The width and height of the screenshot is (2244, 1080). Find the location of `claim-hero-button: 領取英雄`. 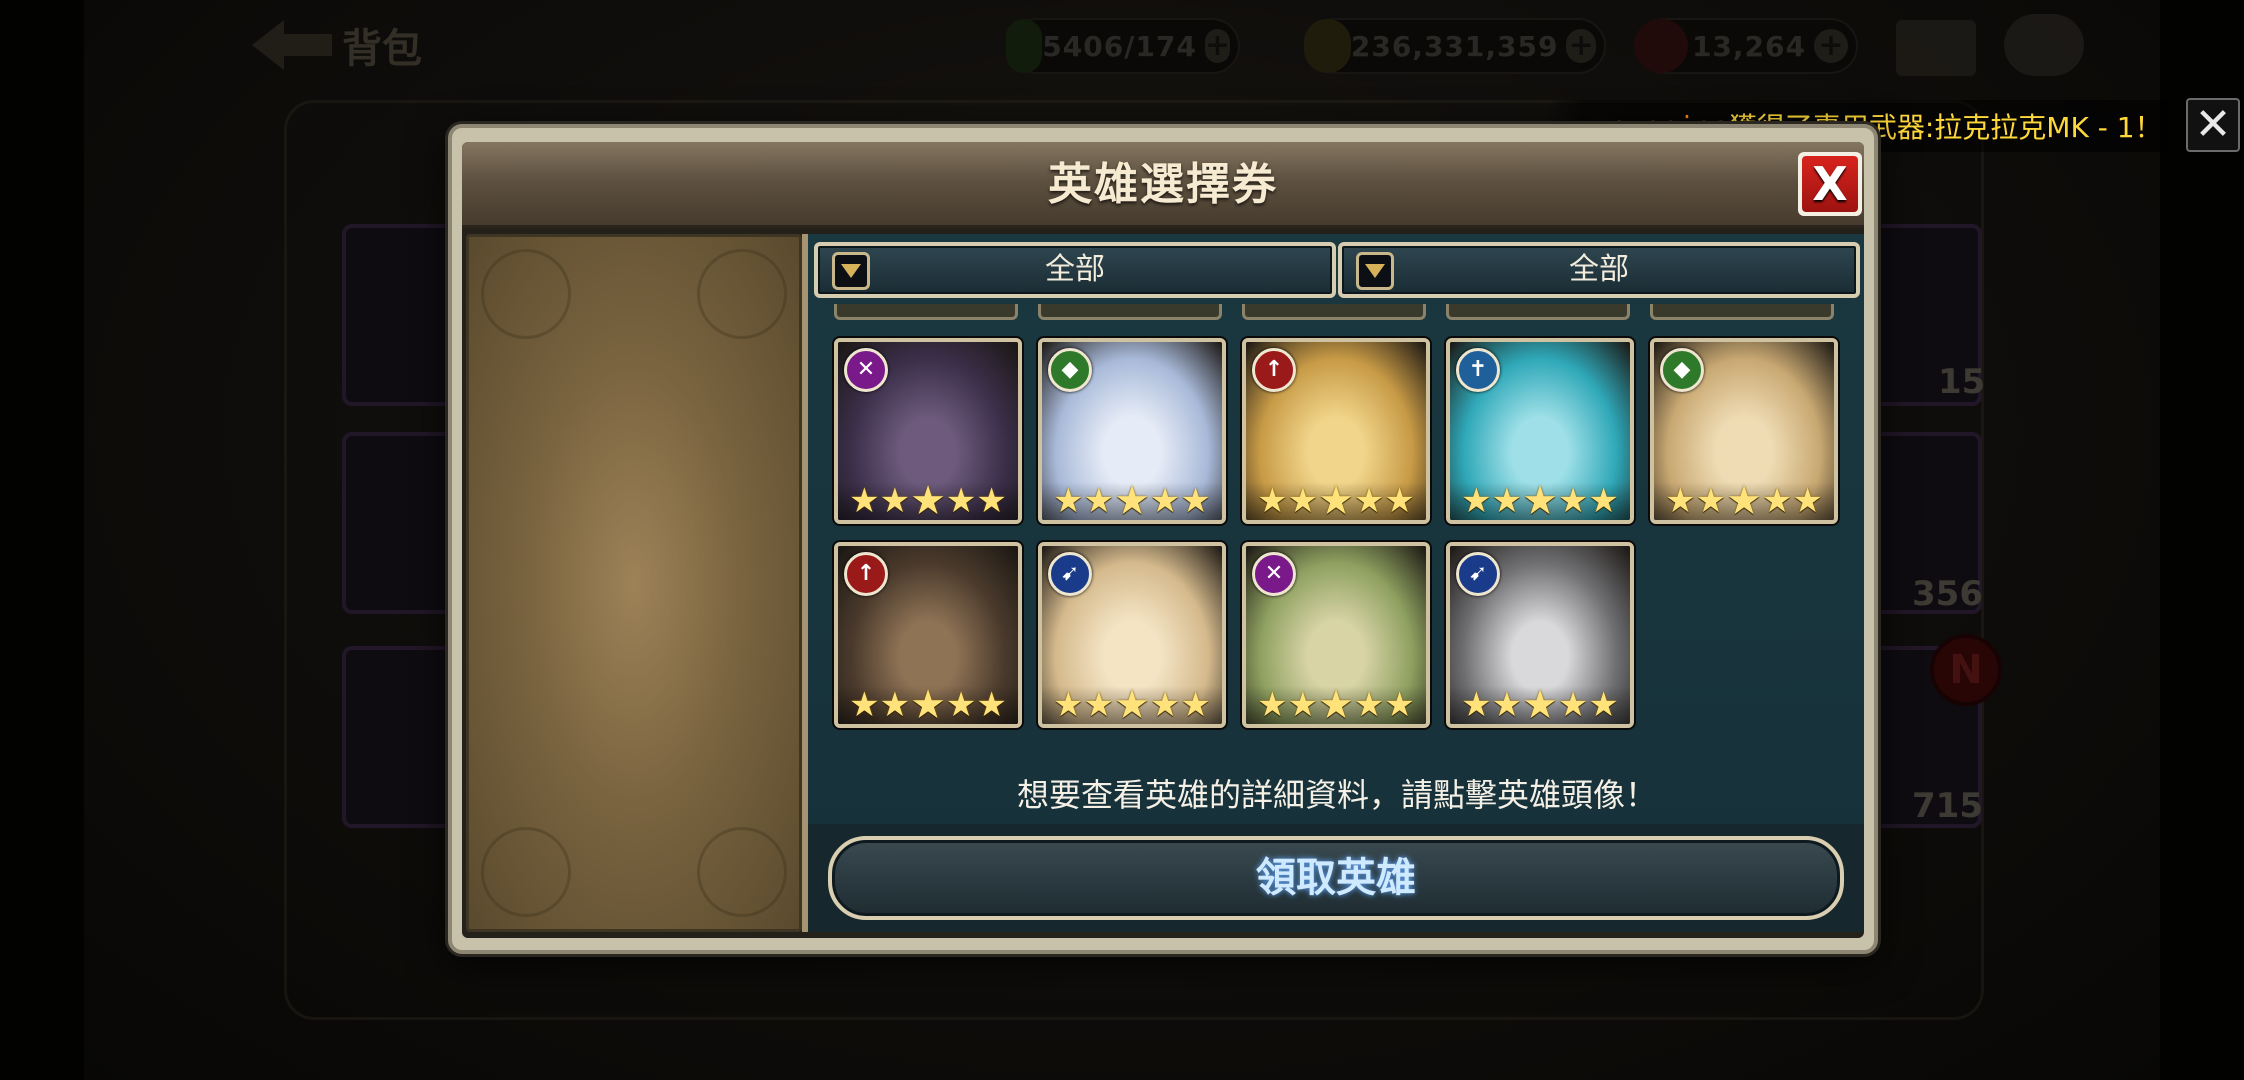

claim-hero-button: 領取英雄 is located at coordinates (1336, 878).